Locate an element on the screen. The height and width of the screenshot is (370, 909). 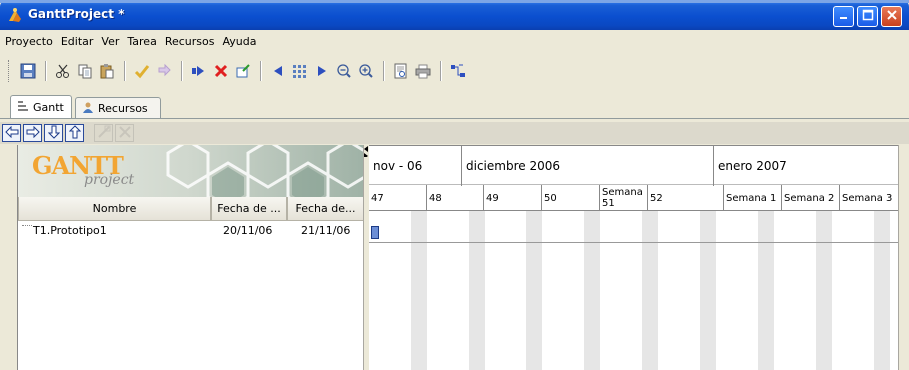
tab-gantt-label: Gantt is located at coordinates (48, 107).